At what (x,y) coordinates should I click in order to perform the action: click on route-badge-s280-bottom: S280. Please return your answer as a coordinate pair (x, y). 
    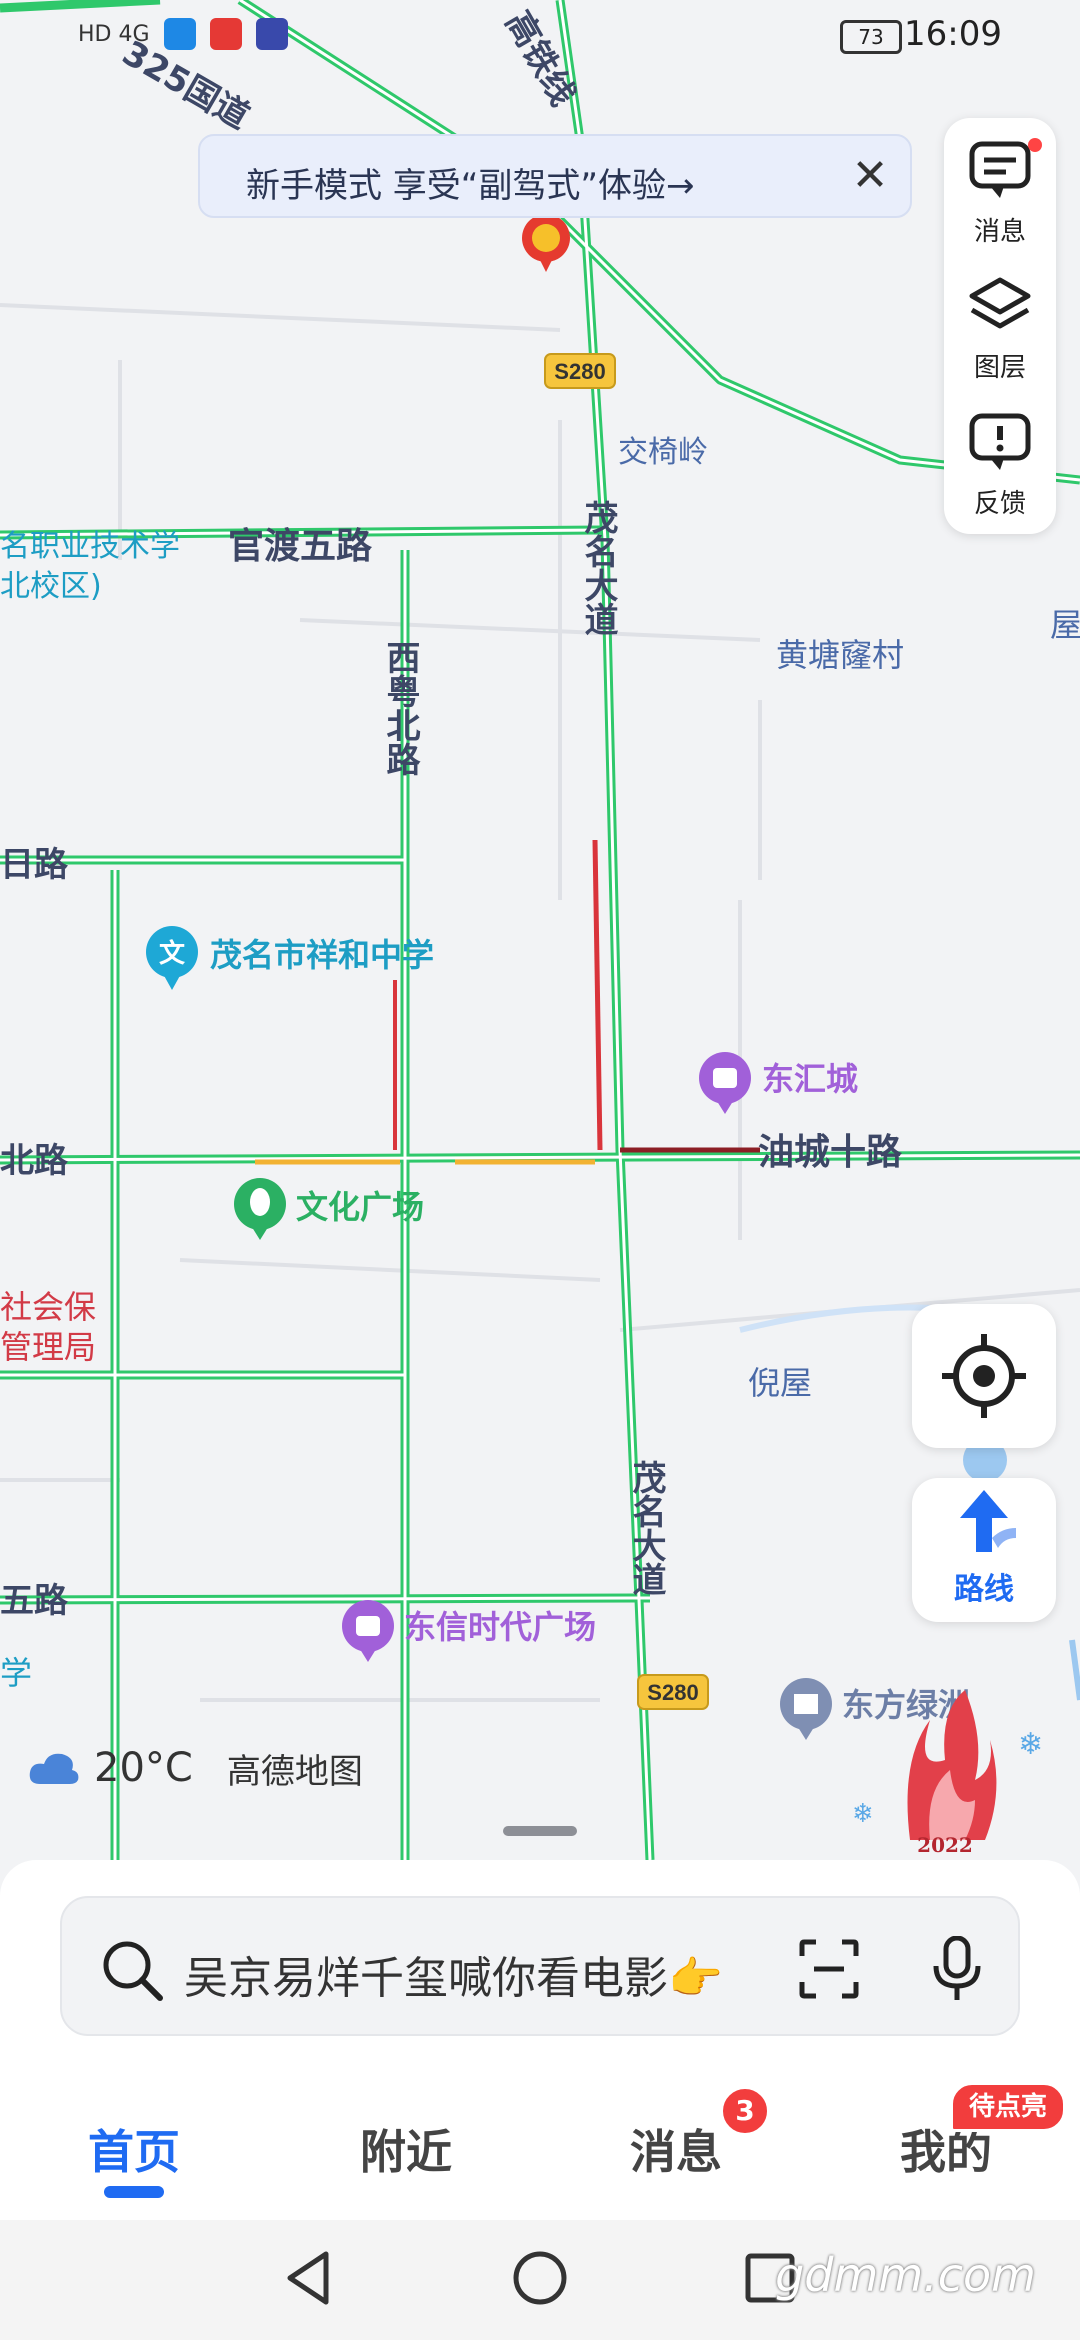
    Looking at the image, I should click on (673, 1692).